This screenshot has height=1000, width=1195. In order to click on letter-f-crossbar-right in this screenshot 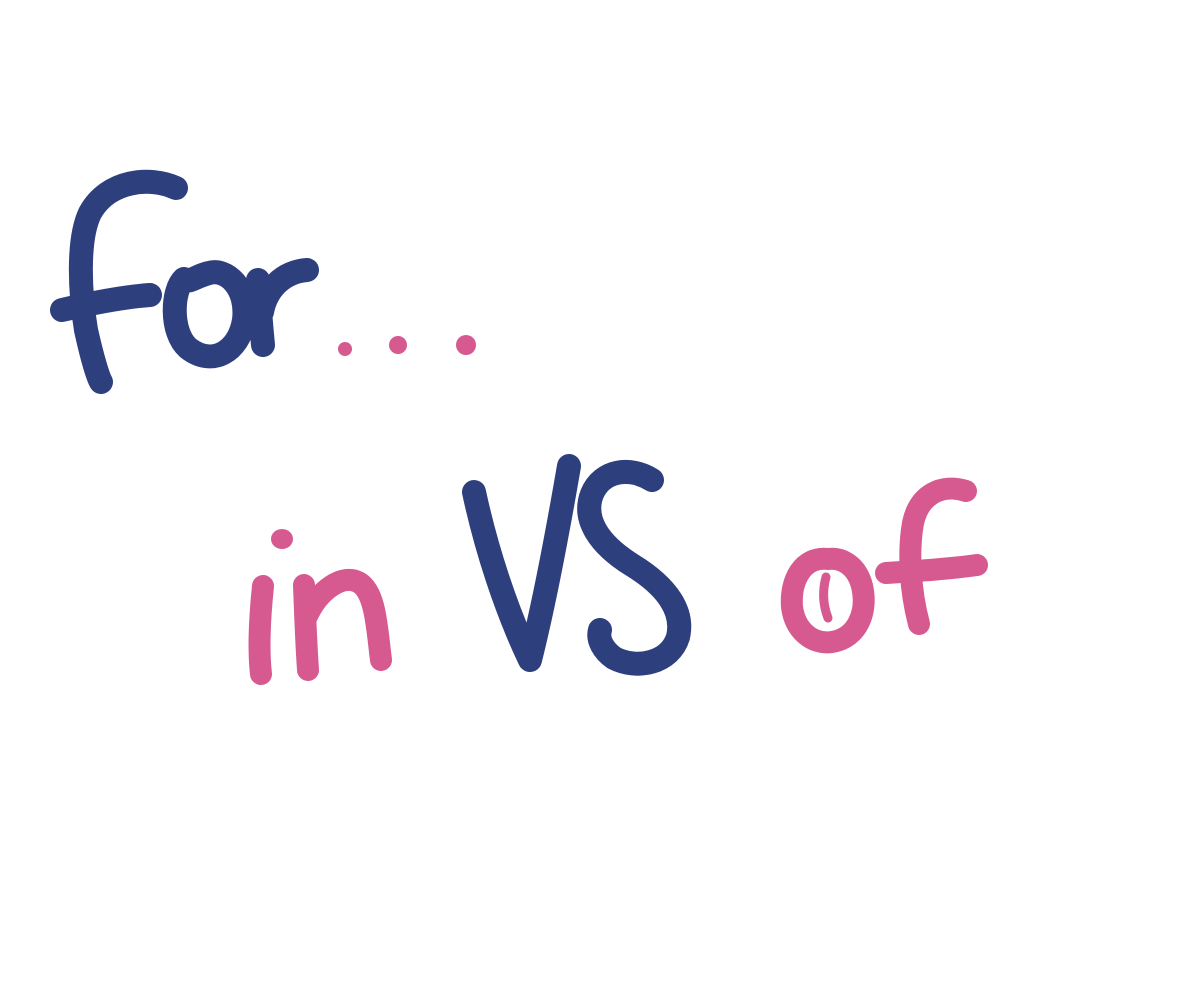, I will do `click(931, 569)`.